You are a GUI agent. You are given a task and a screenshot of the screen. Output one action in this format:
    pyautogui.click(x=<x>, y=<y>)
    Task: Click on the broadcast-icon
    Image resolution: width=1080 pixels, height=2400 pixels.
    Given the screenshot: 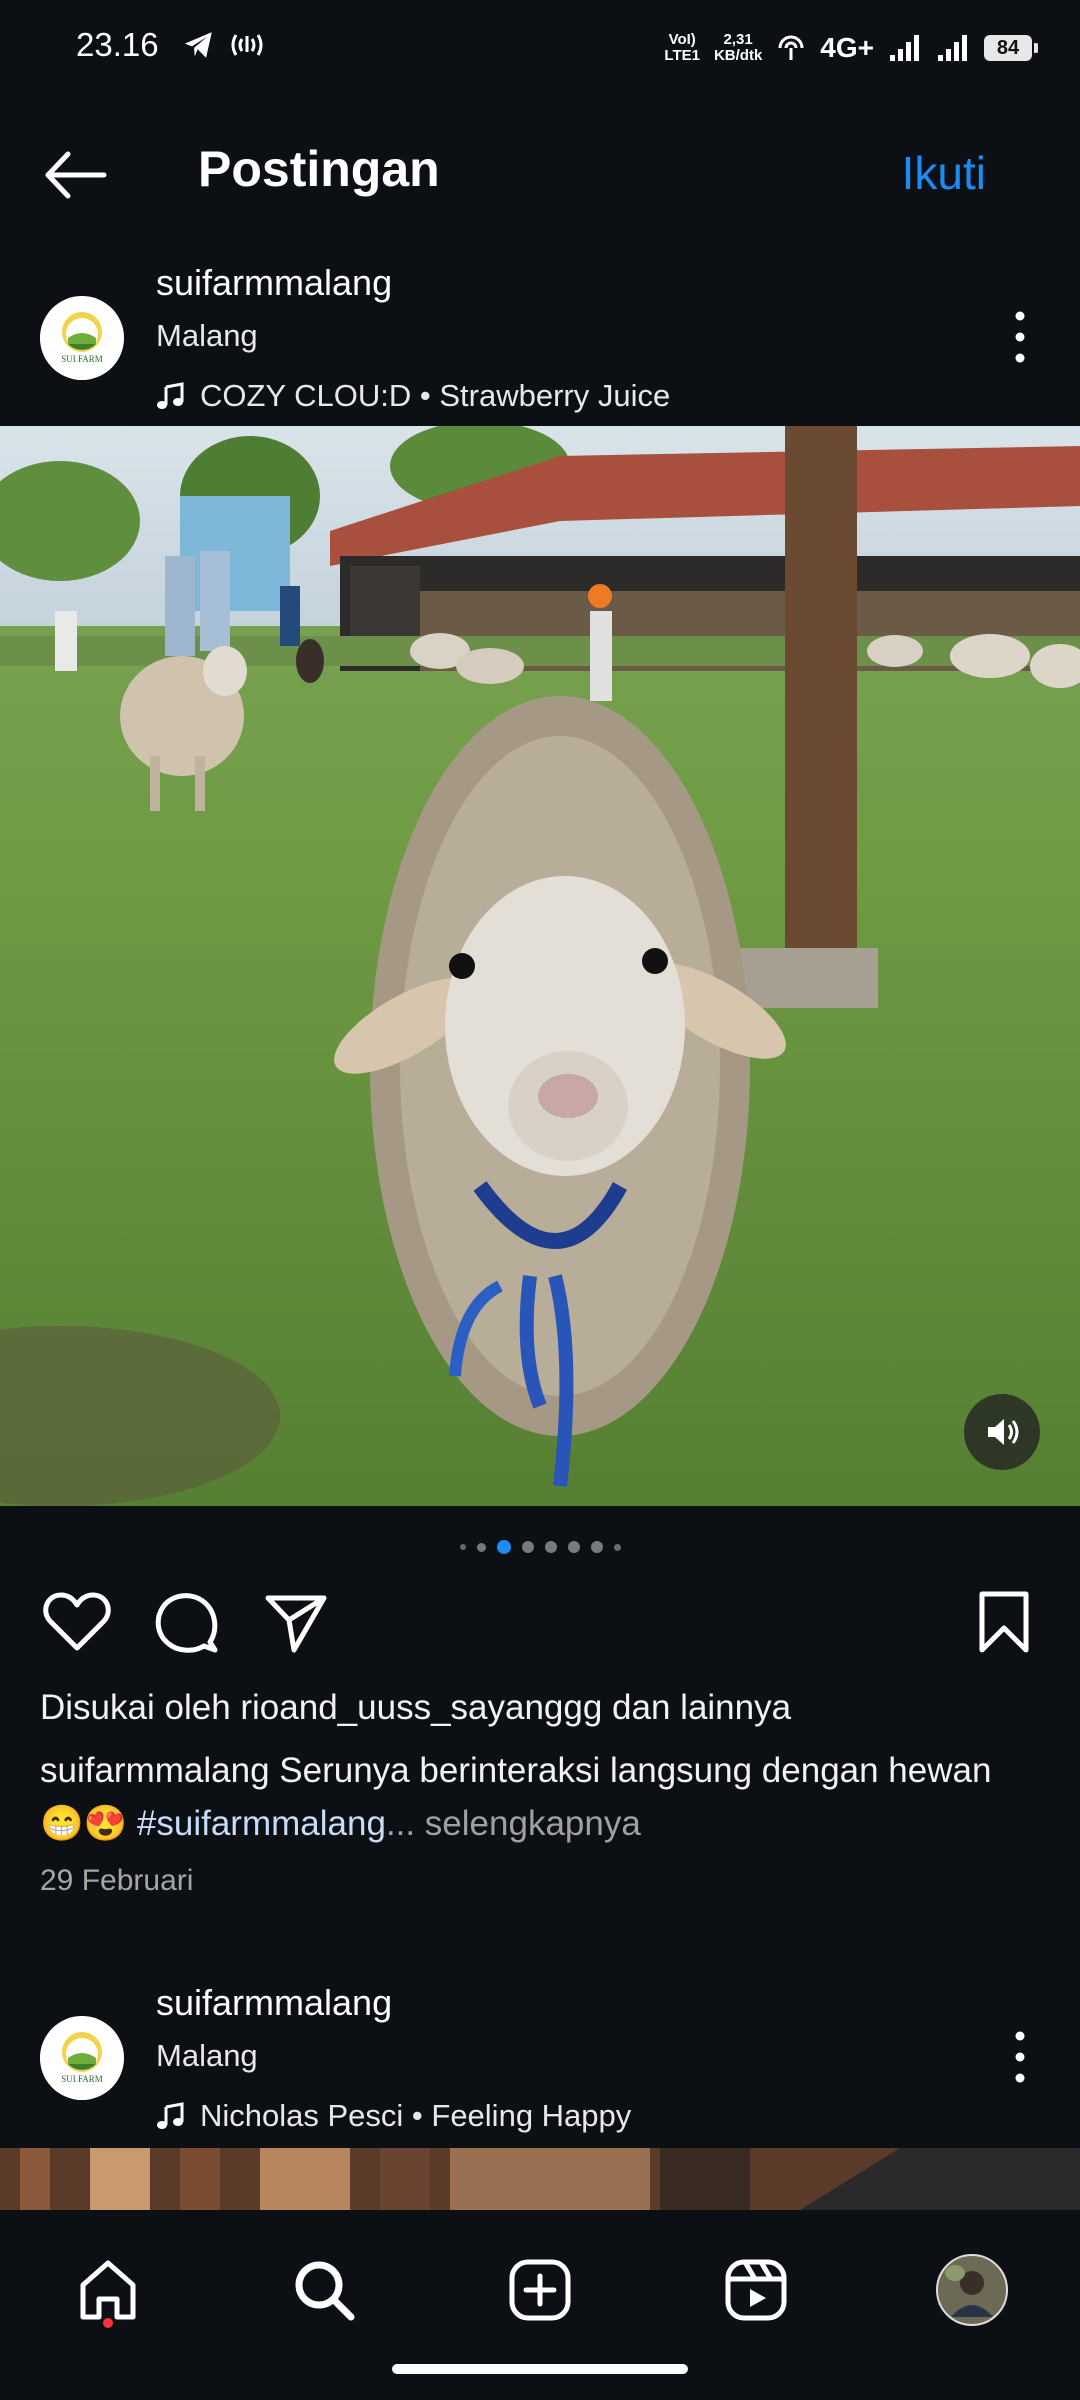 What is the action you would take?
    pyautogui.click(x=247, y=45)
    